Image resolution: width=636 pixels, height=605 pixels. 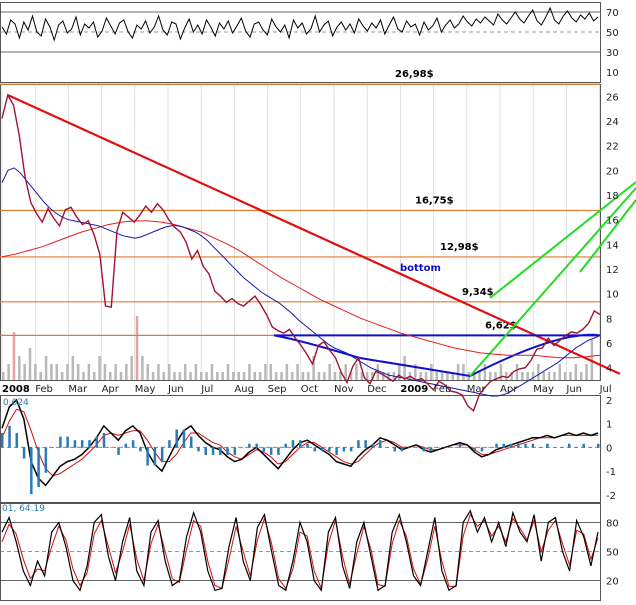 I want to click on stochastic-ytick: 20, so click(x=612, y=582).